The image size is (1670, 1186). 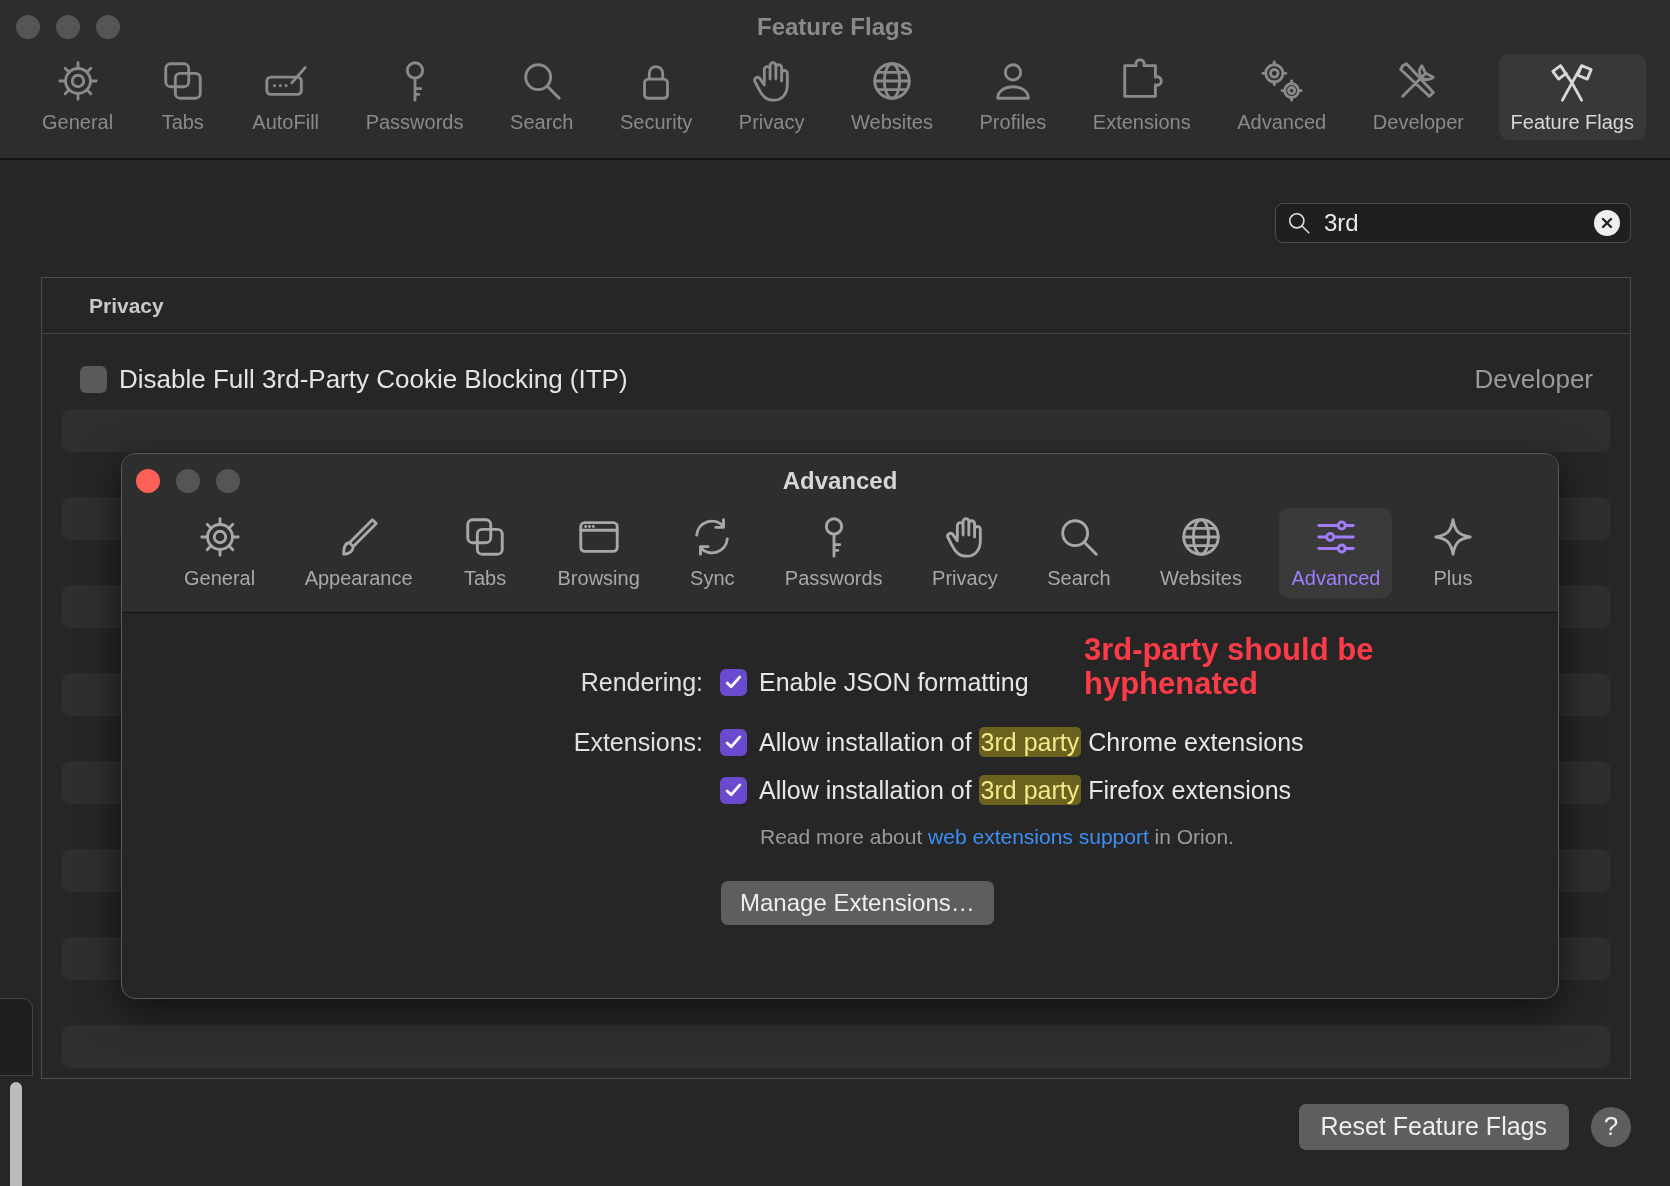 What do you see at coordinates (1452, 553) in the screenshot?
I see `toolbar-tab: Plus` at bounding box center [1452, 553].